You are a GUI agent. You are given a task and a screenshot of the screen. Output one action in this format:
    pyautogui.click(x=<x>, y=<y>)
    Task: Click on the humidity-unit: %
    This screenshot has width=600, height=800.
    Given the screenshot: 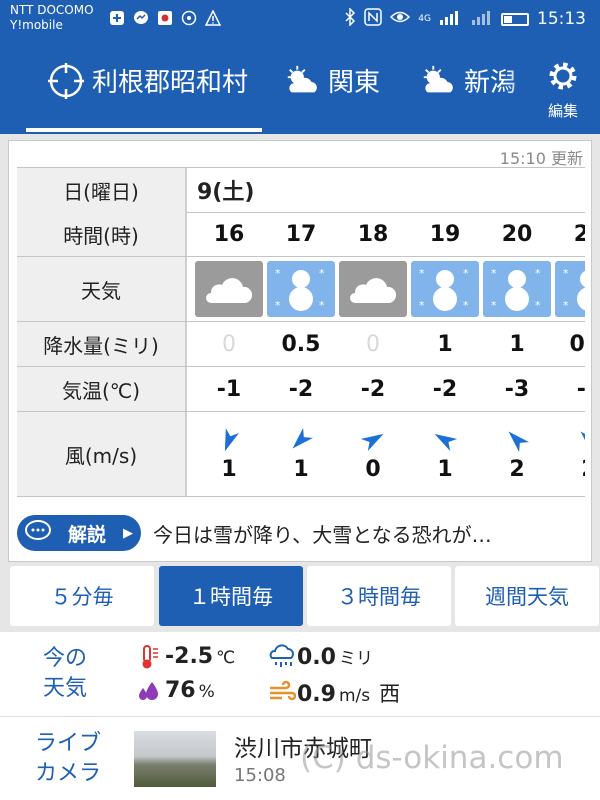 What is the action you would take?
    pyautogui.click(x=206, y=692)
    